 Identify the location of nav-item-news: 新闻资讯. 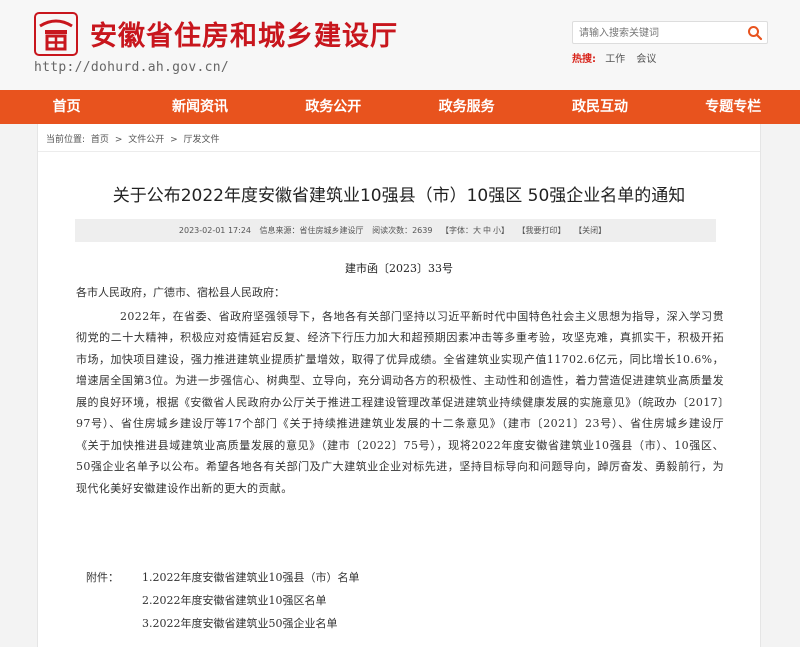
(199, 107).